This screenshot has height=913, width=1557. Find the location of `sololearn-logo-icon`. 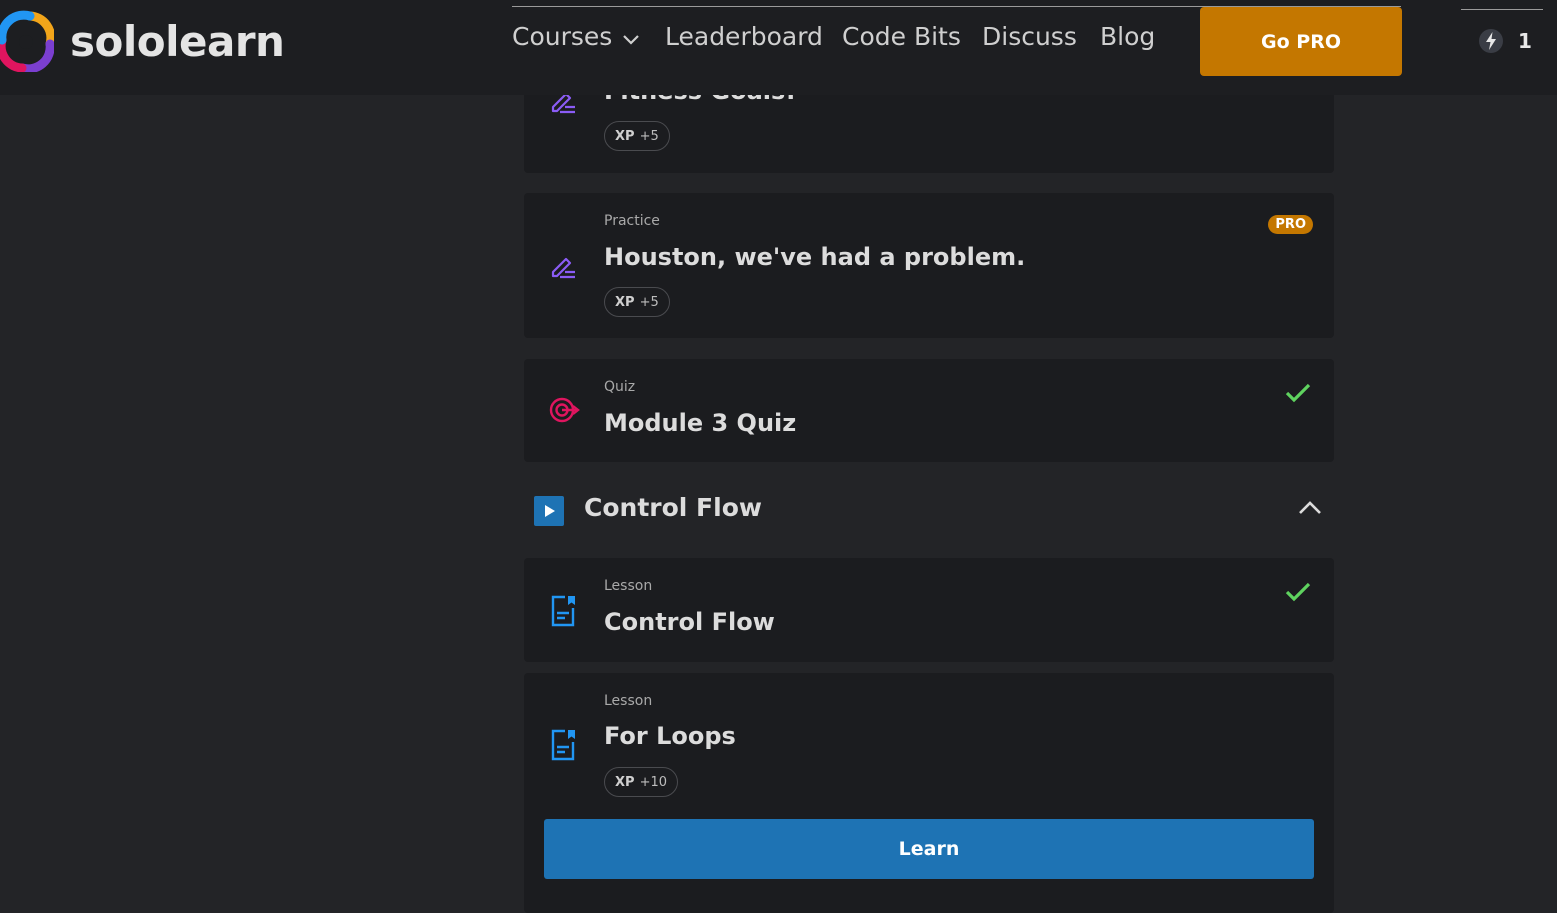

sololearn-logo-icon is located at coordinates (27, 41).